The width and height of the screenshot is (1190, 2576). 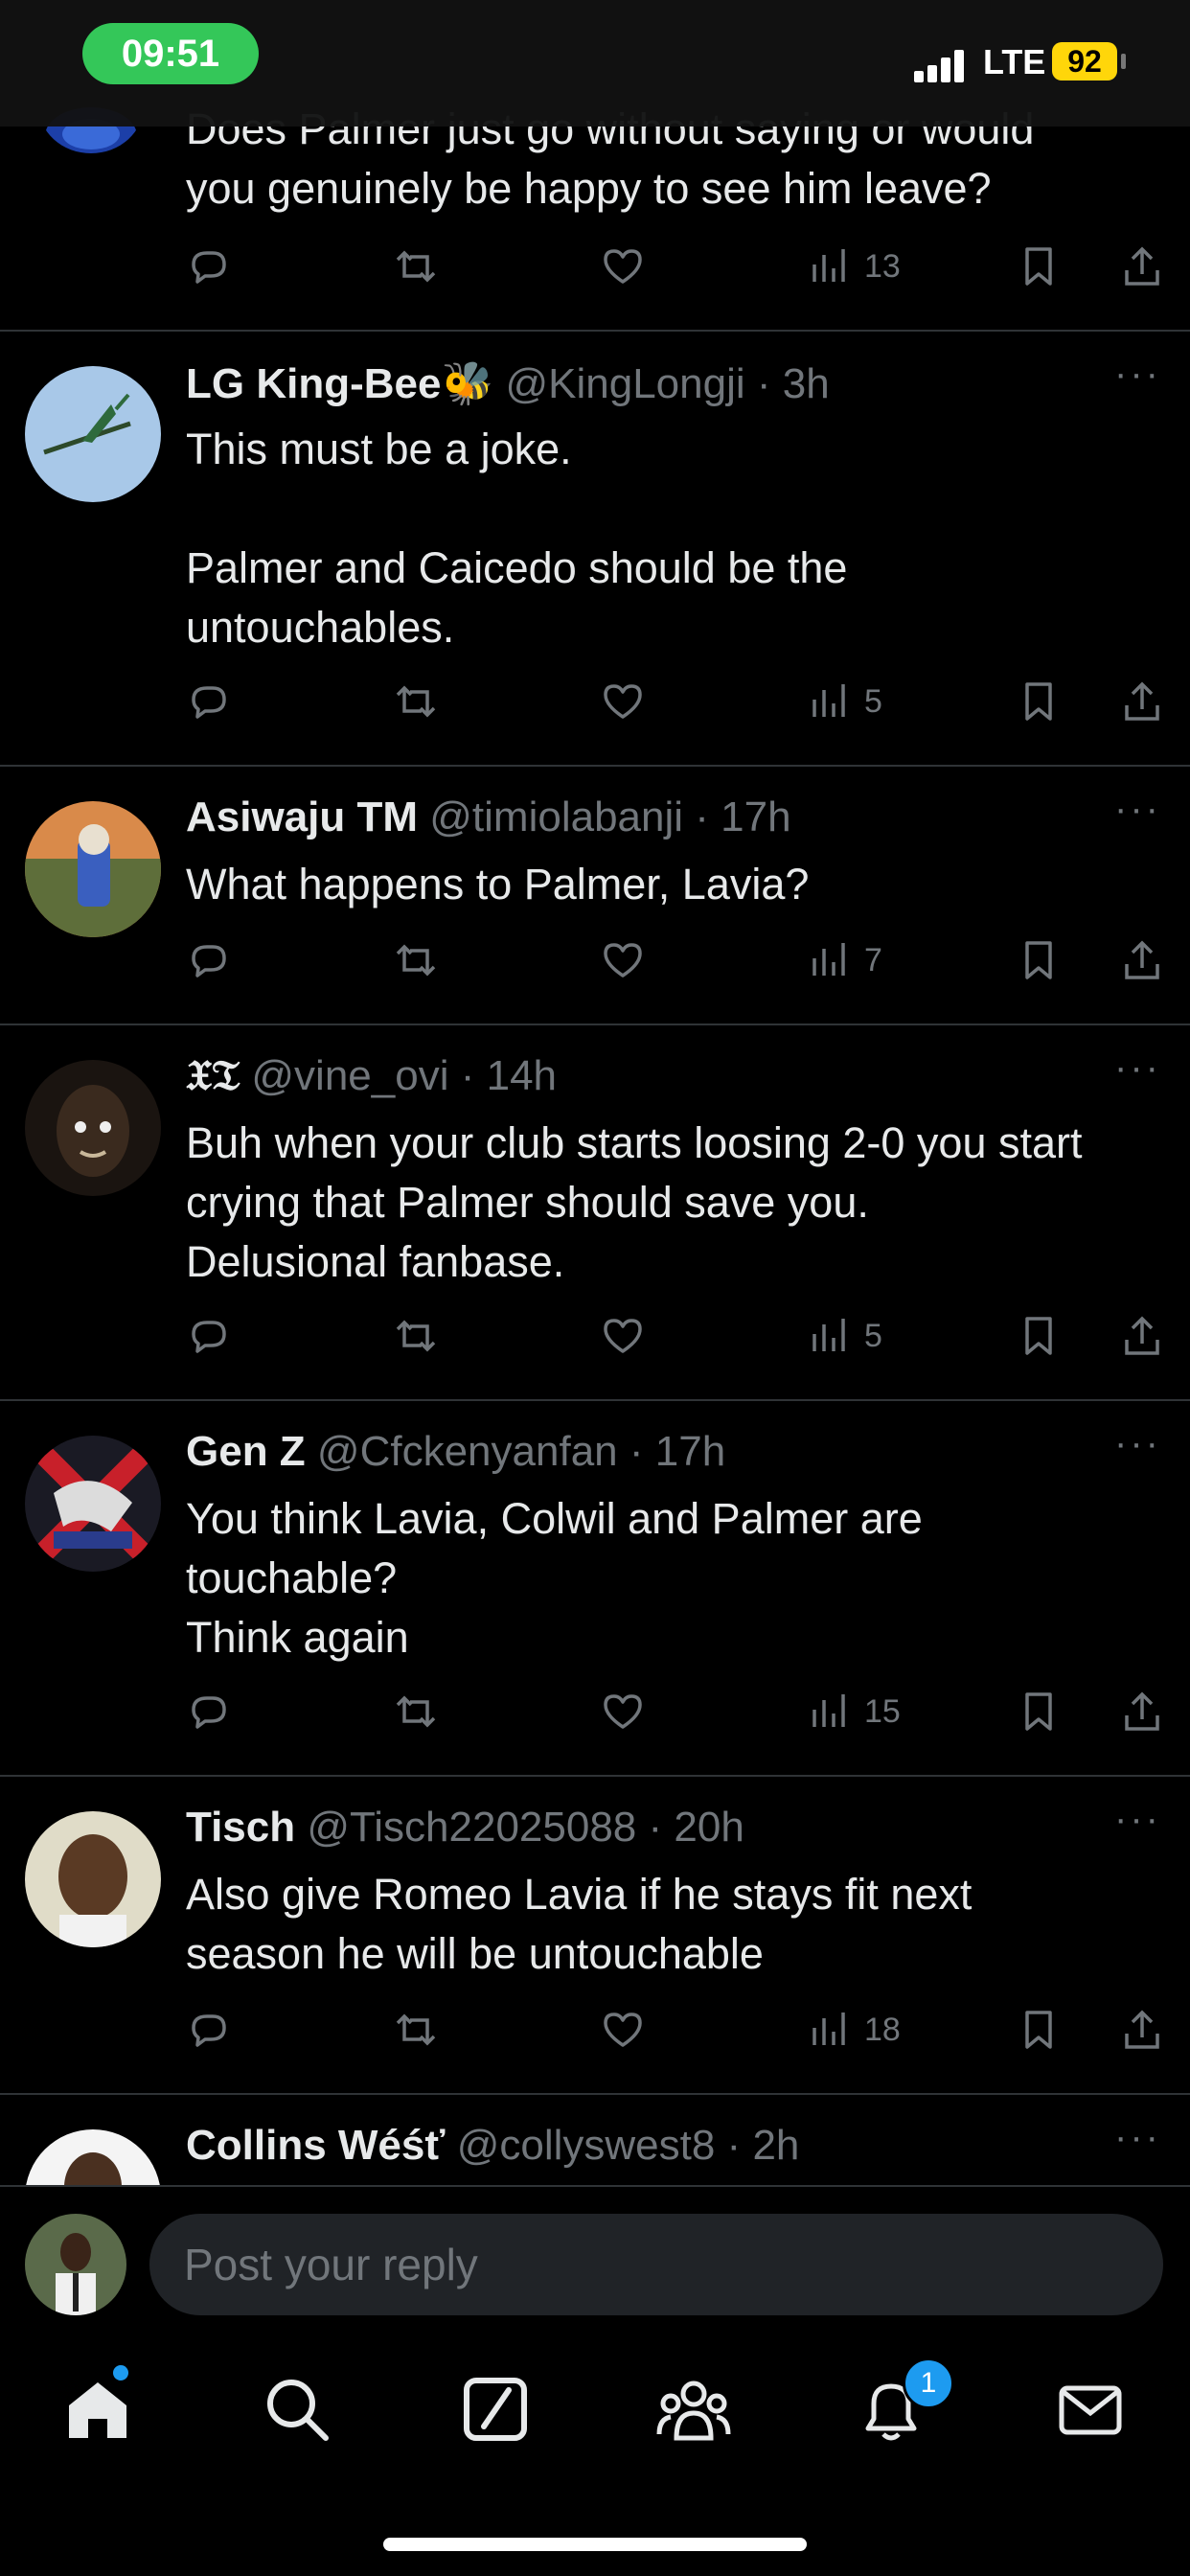 What do you see at coordinates (302, 817) in the screenshot?
I see `author-name: Asiwaju TM` at bounding box center [302, 817].